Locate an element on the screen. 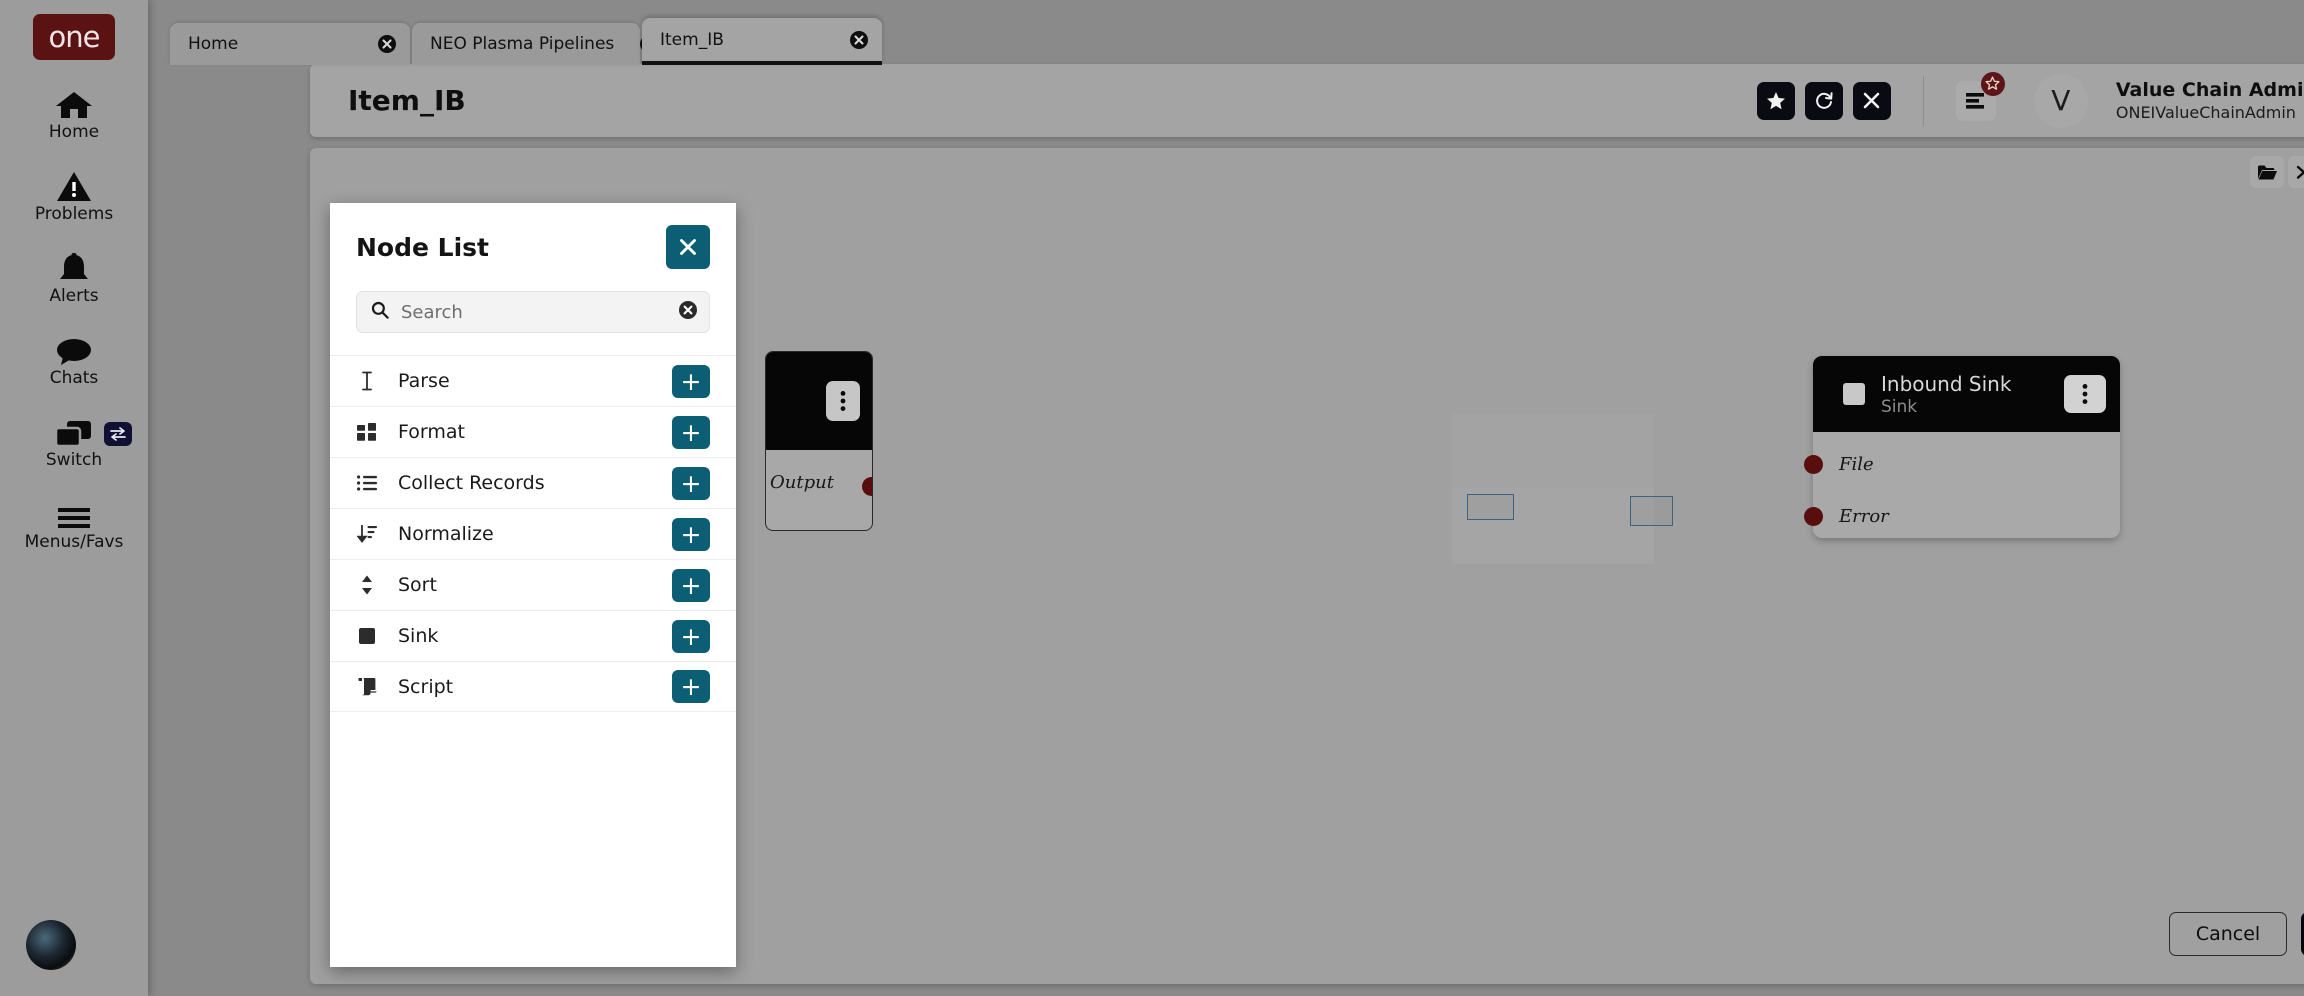 This screenshot has width=2304, height=996. inbound-sink-node: Inbound Sink Sink File Error is located at coordinates (1962, 447).